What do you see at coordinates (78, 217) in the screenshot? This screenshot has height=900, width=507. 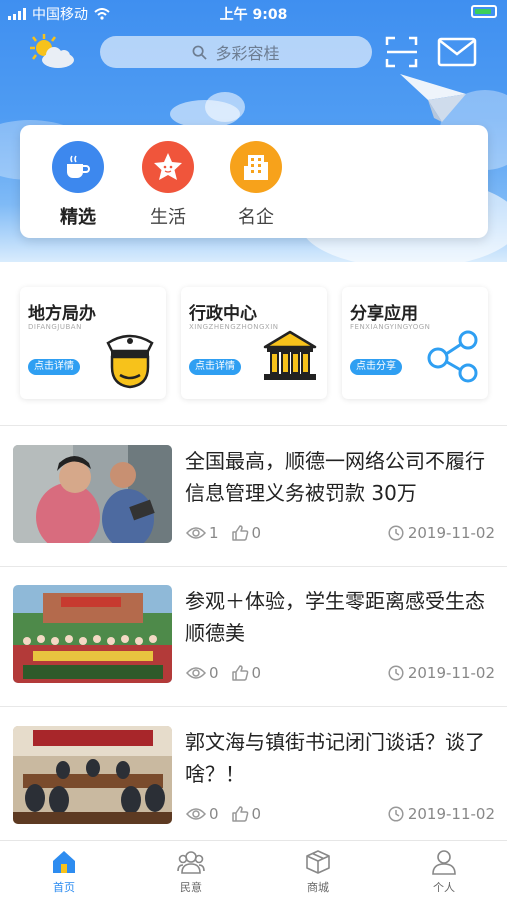 I see `category-label: 精选` at bounding box center [78, 217].